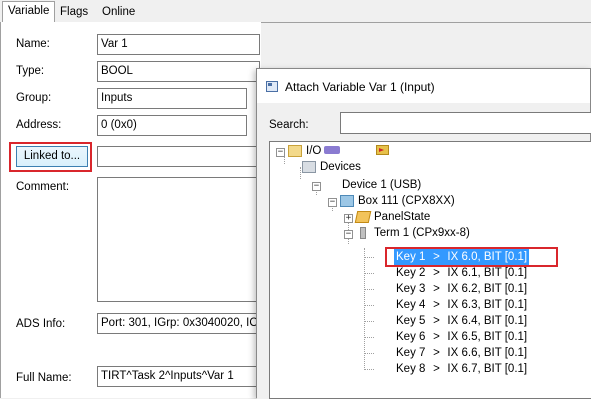 The height and width of the screenshot is (399, 591). What do you see at coordinates (178, 71) in the screenshot?
I see `type-field: BOOL` at bounding box center [178, 71].